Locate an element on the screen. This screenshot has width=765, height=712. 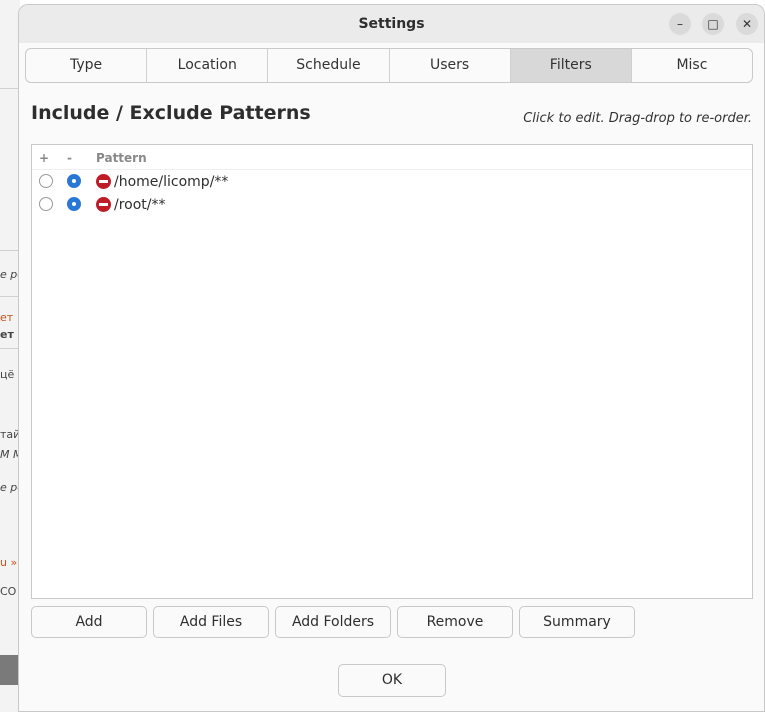
background-text: цё is located at coordinates (7, 374).